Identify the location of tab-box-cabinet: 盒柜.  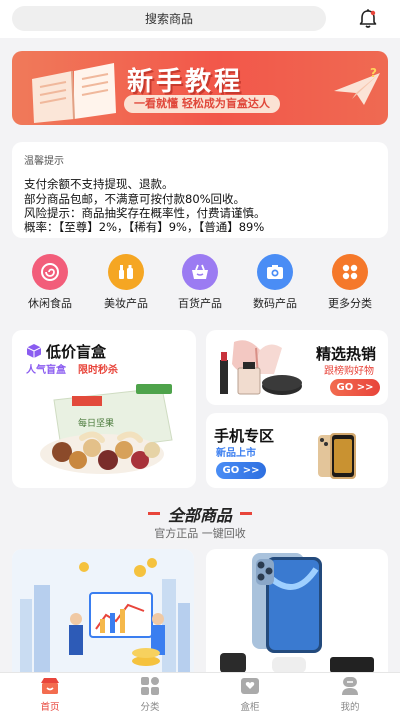
(250, 692).